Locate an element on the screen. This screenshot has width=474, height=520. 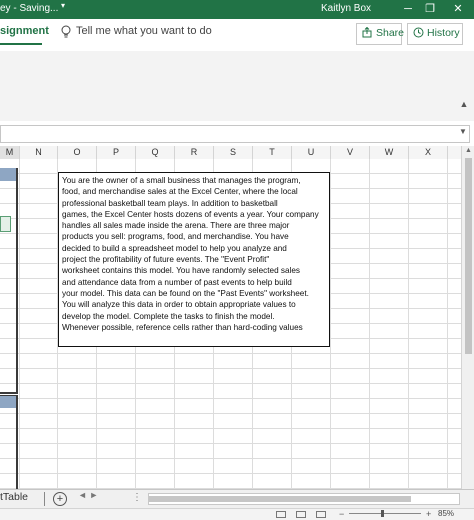
table-border is located at coordinates (9, 281).